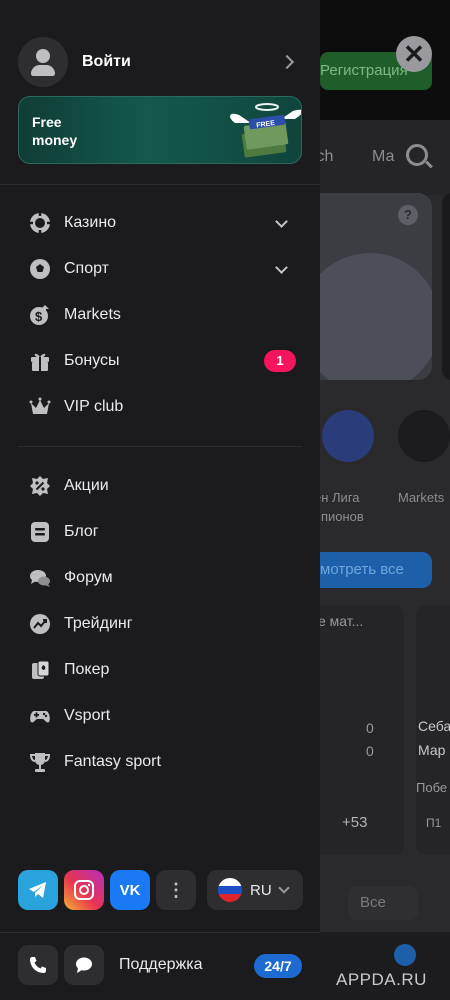  What do you see at coordinates (287, 62) in the screenshot?
I see `chevron-right-icon` at bounding box center [287, 62].